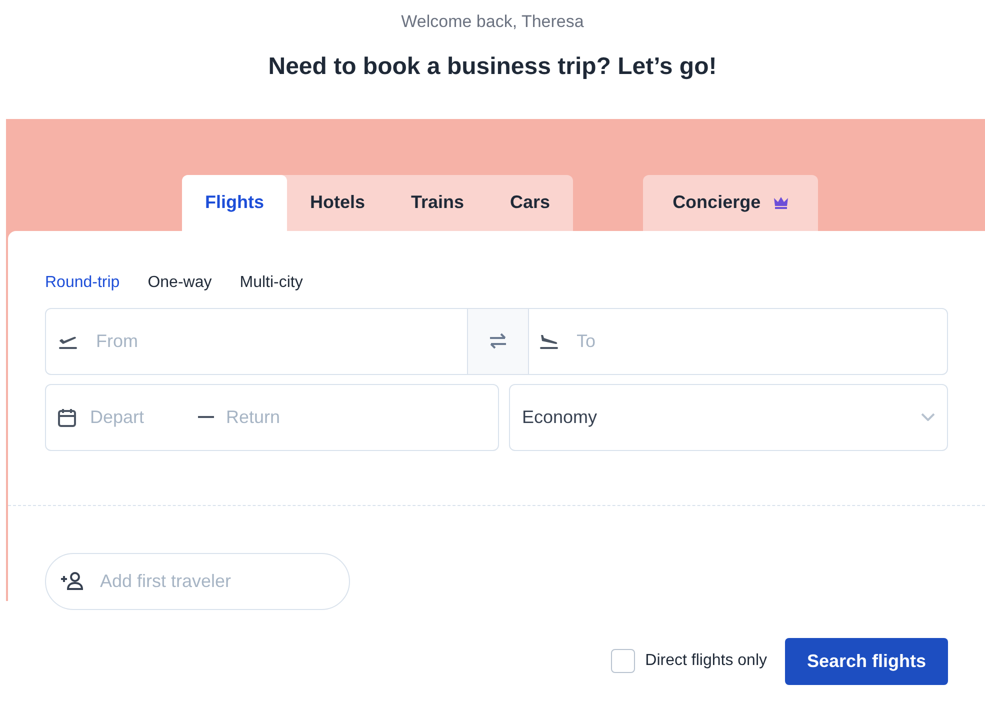 The image size is (985, 708). What do you see at coordinates (140, 417) in the screenshot?
I see `depart-field: Depart` at bounding box center [140, 417].